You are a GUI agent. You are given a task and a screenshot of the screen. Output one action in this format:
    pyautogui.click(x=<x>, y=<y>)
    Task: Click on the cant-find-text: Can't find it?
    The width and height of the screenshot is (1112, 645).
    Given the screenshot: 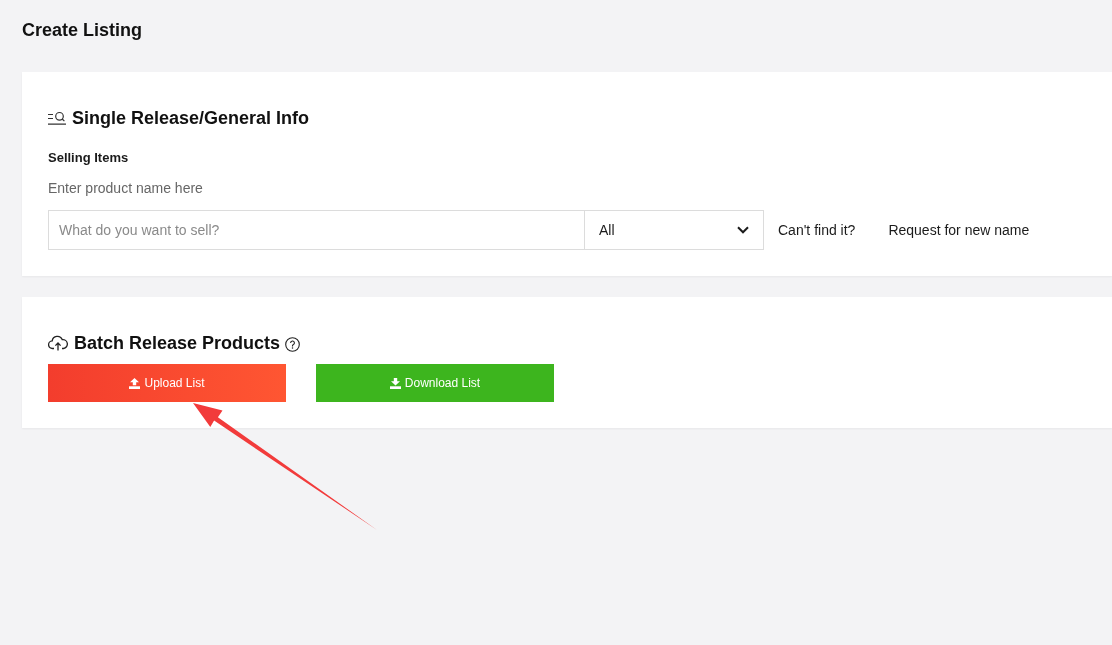 What is the action you would take?
    pyautogui.click(x=817, y=230)
    